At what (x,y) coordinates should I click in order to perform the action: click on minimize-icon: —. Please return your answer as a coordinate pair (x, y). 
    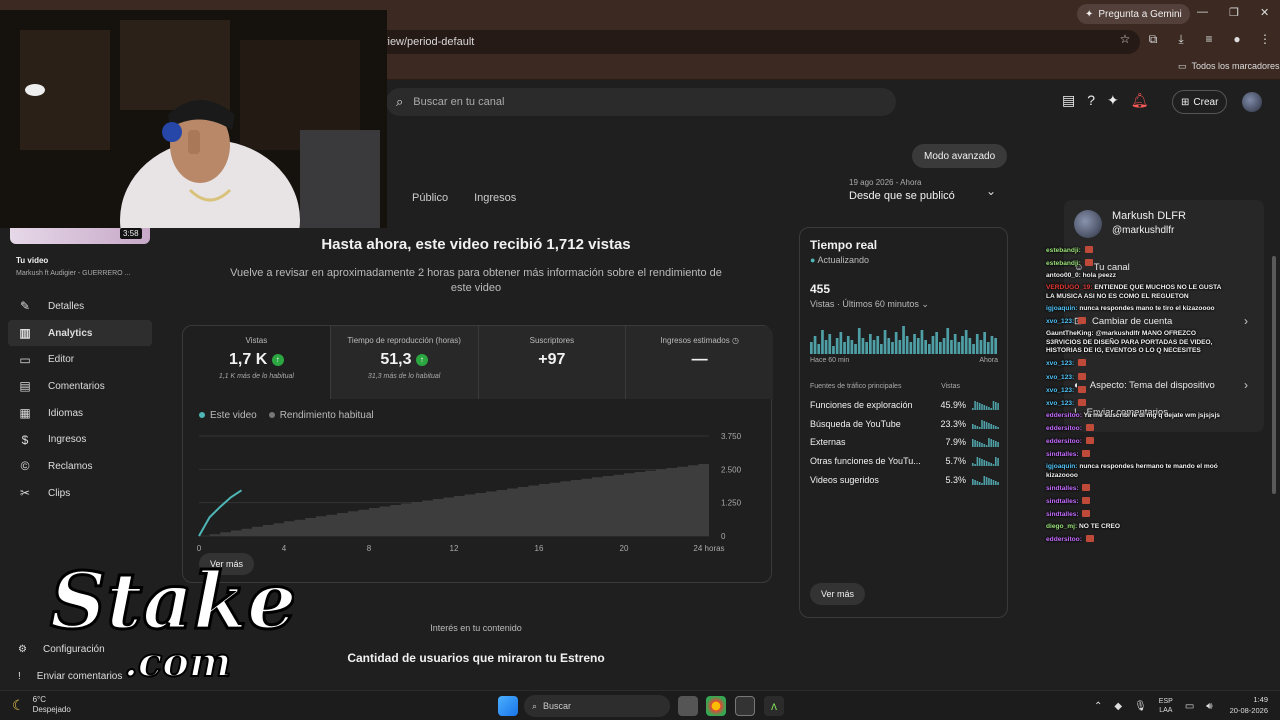
    Looking at the image, I should click on (1202, 12).